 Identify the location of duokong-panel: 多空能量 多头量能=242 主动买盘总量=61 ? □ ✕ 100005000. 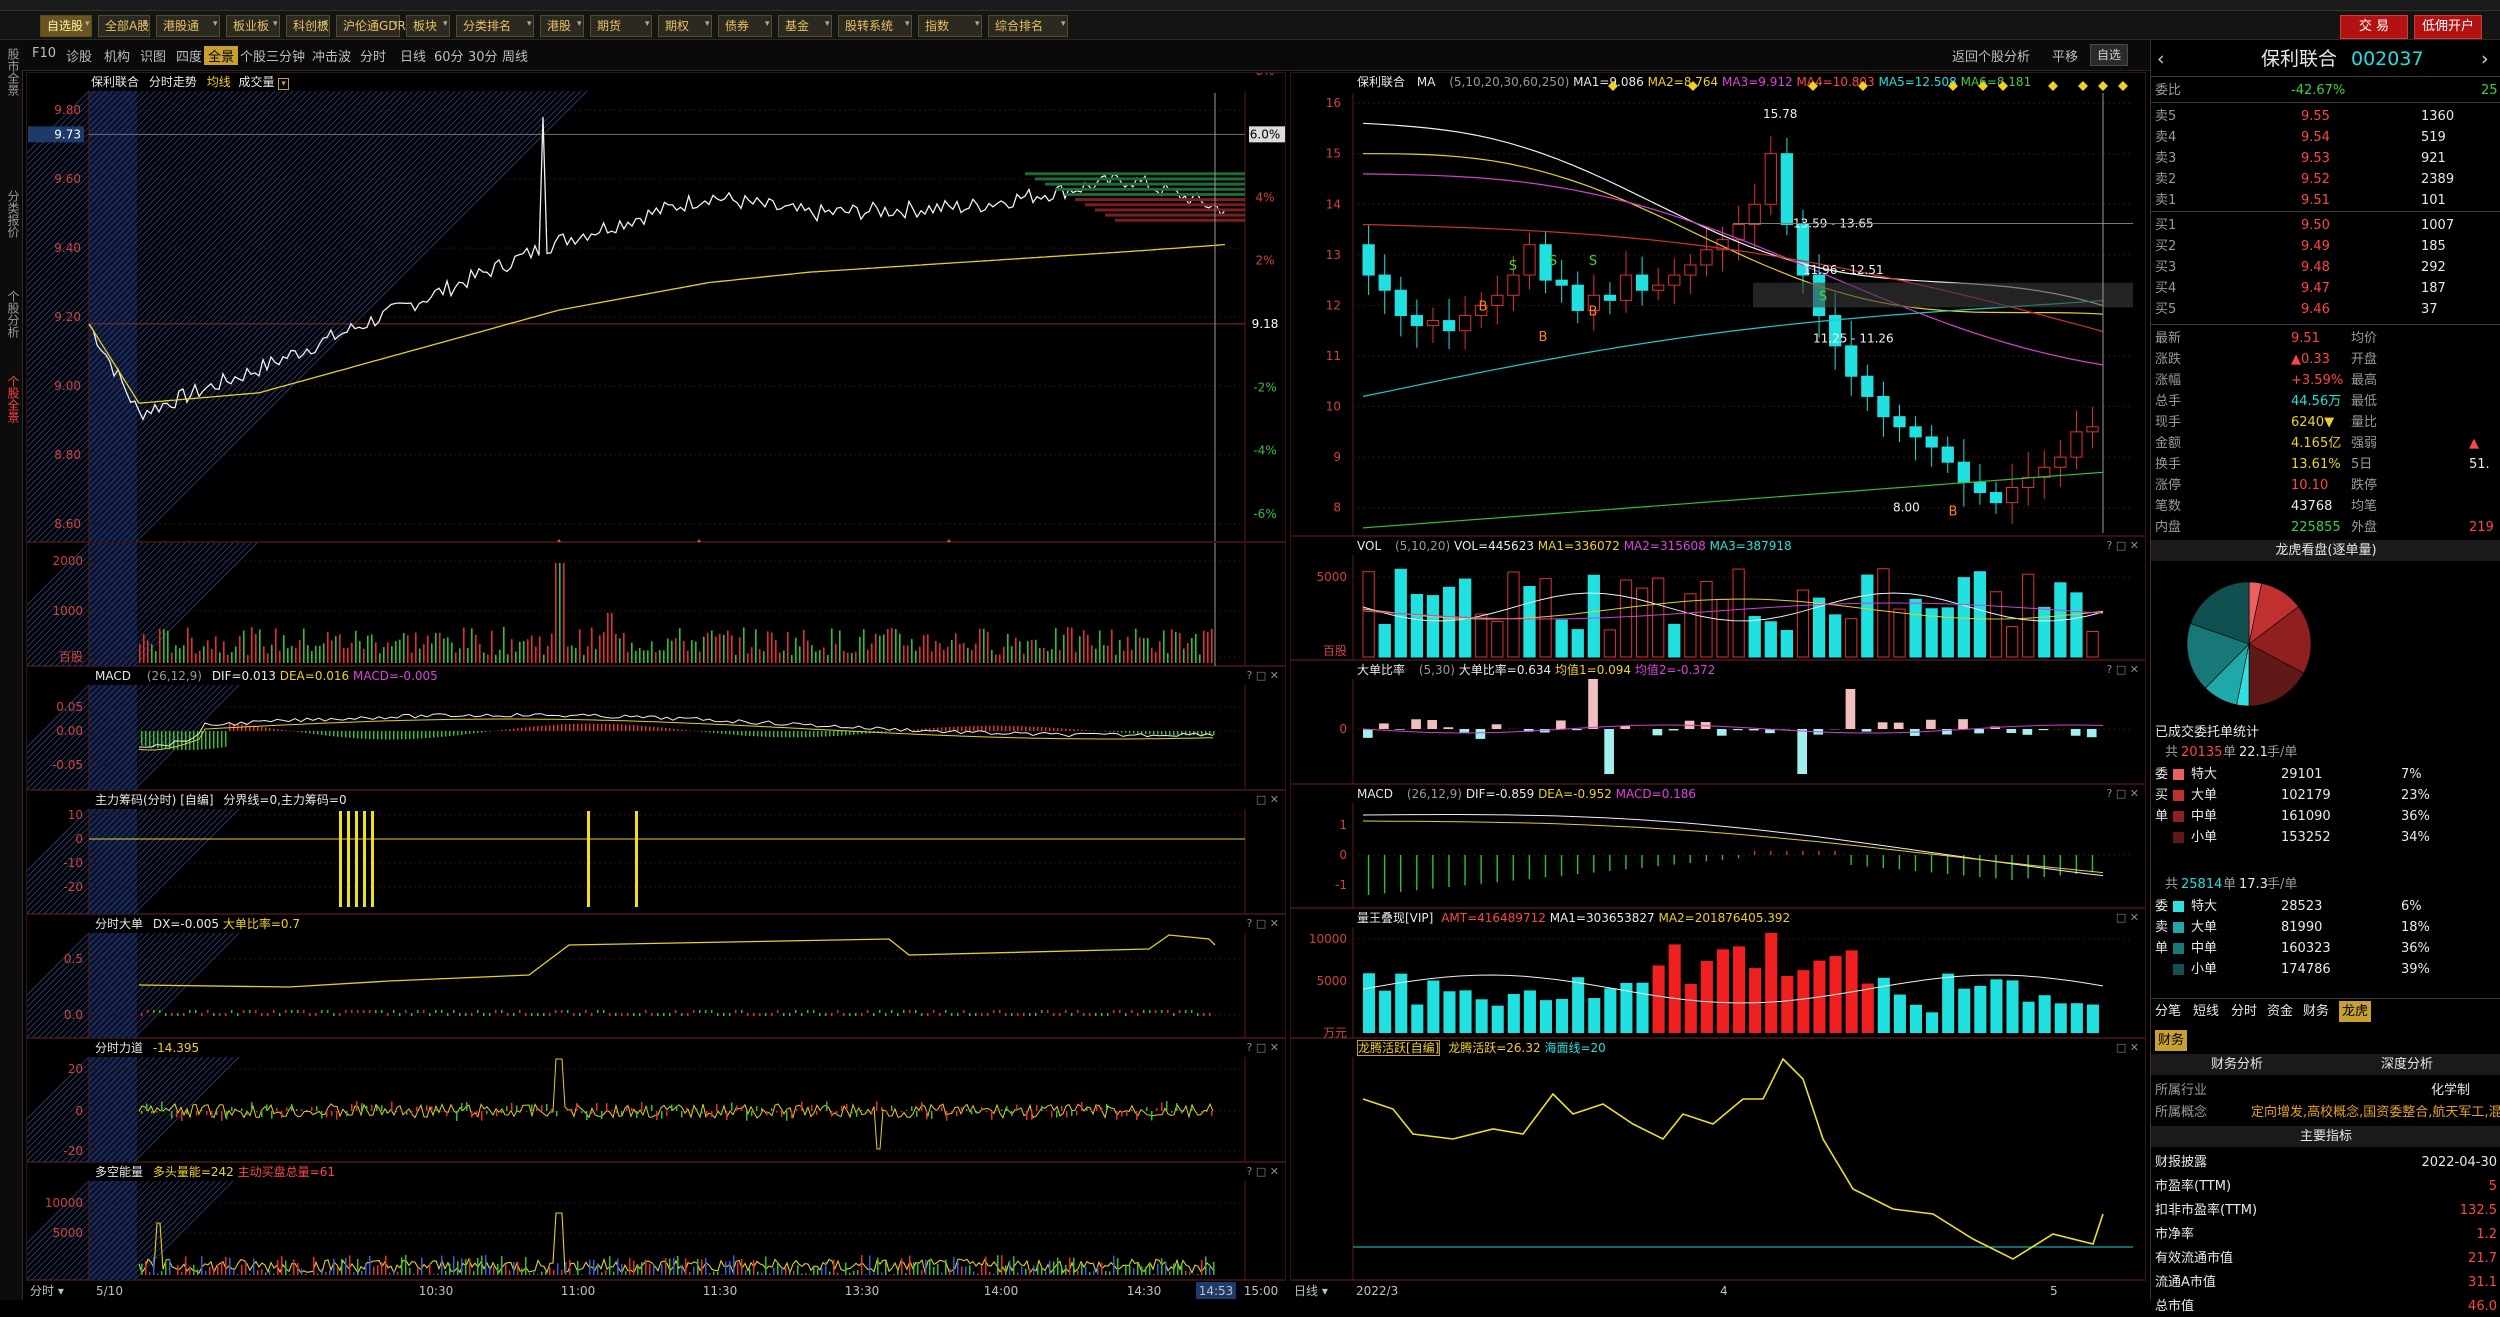
(656, 1221).